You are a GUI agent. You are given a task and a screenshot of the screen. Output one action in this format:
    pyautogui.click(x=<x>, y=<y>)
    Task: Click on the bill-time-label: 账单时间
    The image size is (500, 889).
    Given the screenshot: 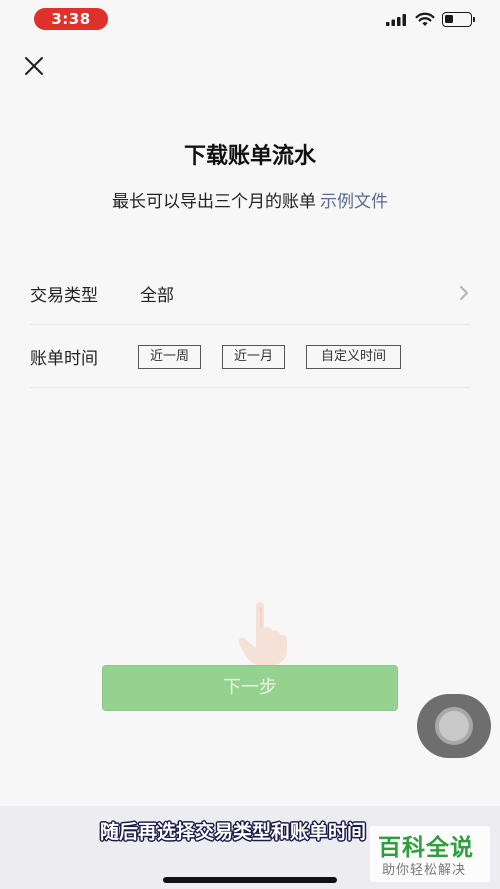 What is the action you would take?
    pyautogui.click(x=64, y=359)
    